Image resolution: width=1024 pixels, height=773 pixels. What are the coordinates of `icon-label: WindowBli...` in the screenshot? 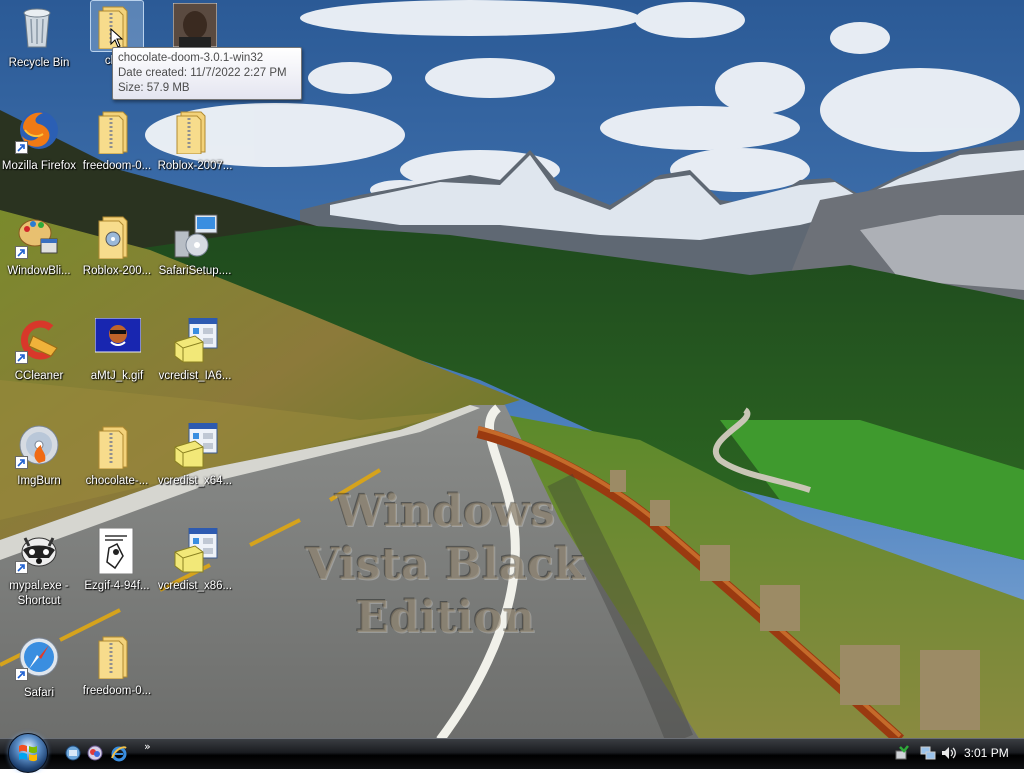 It's located at (39, 271).